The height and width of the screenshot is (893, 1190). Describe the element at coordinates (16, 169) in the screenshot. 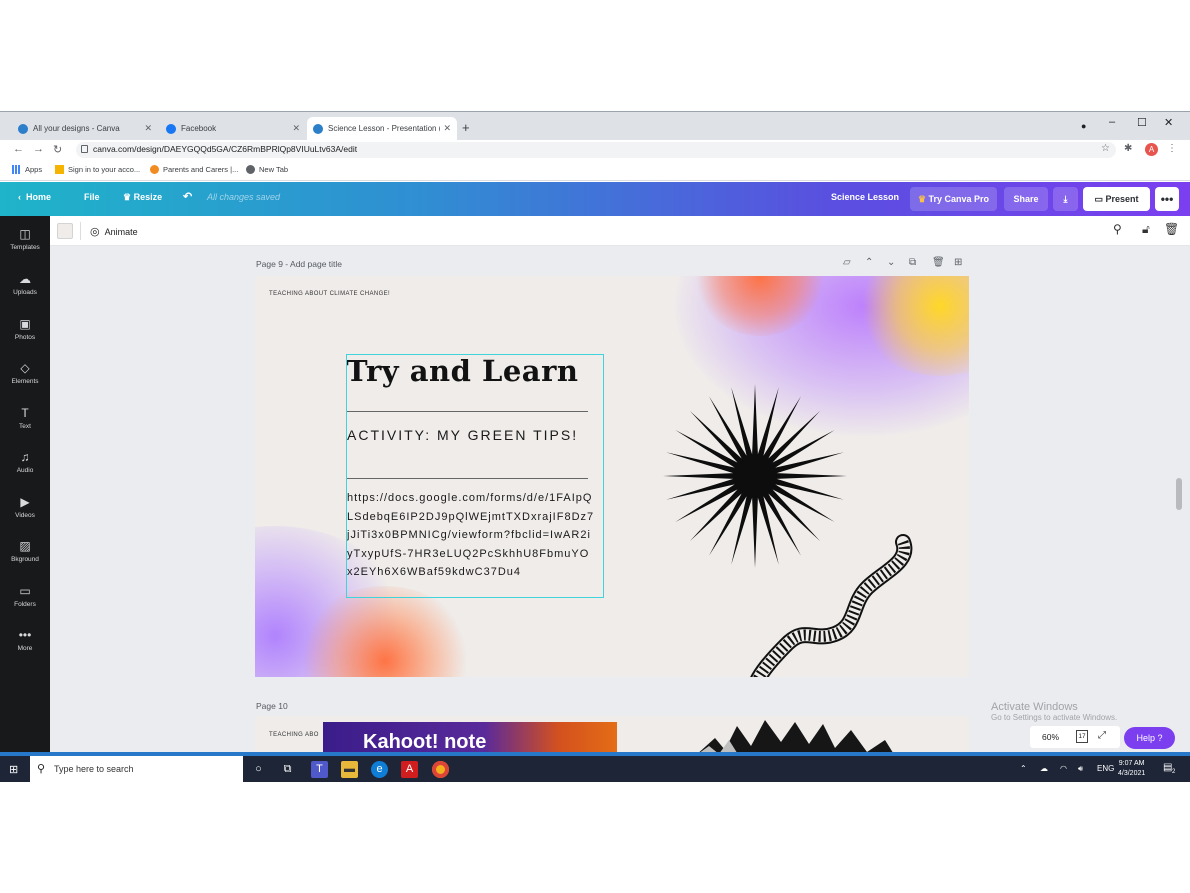

I see `apps-grid-icon` at that location.